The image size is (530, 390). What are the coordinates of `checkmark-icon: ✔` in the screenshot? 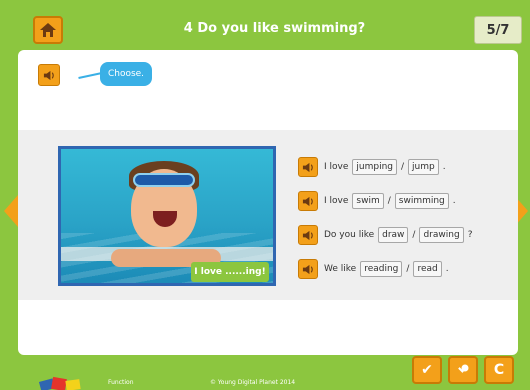 It's located at (427, 370).